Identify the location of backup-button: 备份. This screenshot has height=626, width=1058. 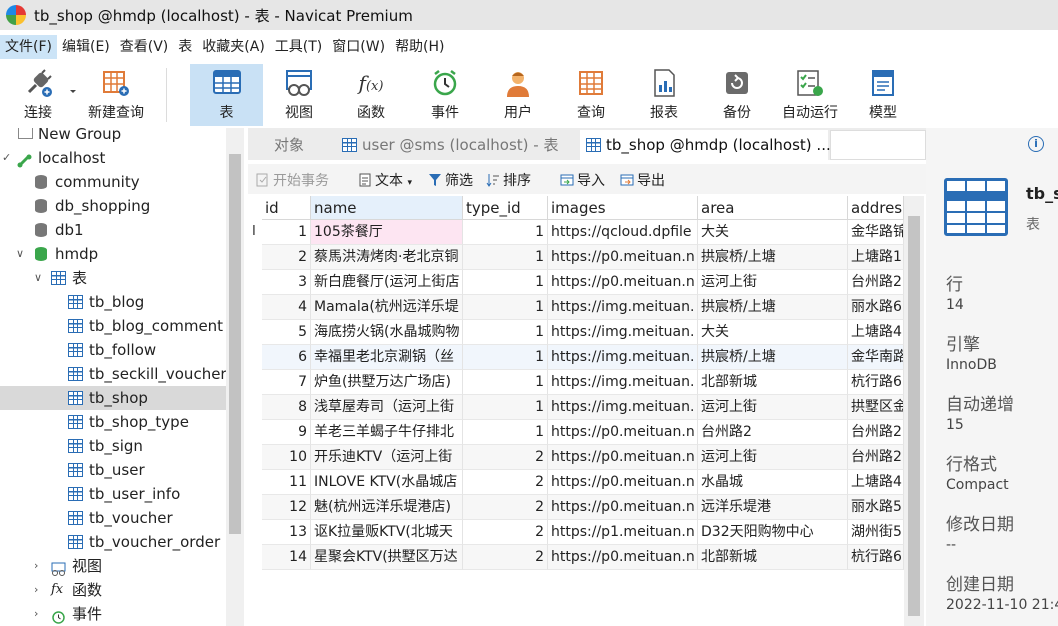
(737, 95).